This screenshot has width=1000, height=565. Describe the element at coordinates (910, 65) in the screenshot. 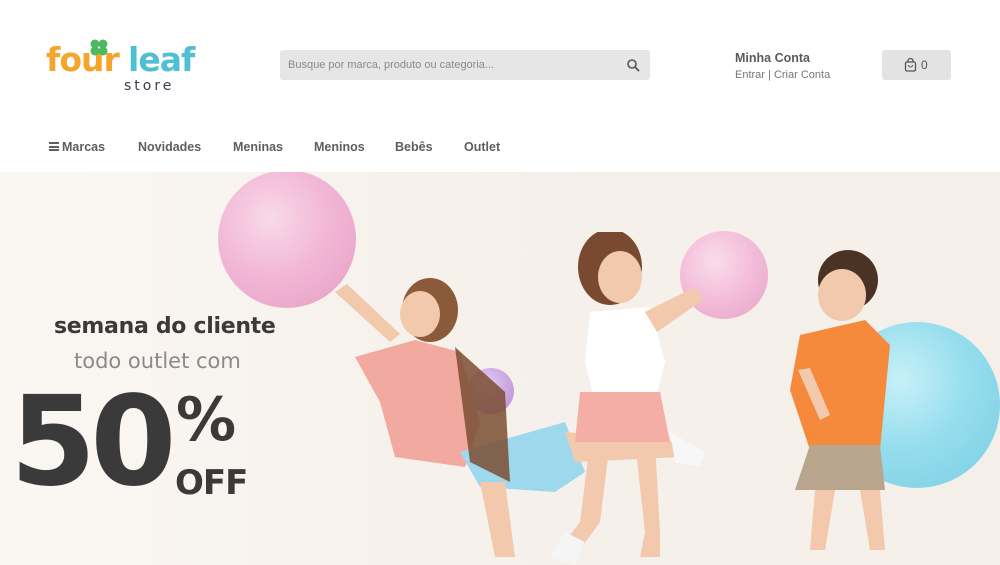

I see `shopping-bag-icon` at that location.